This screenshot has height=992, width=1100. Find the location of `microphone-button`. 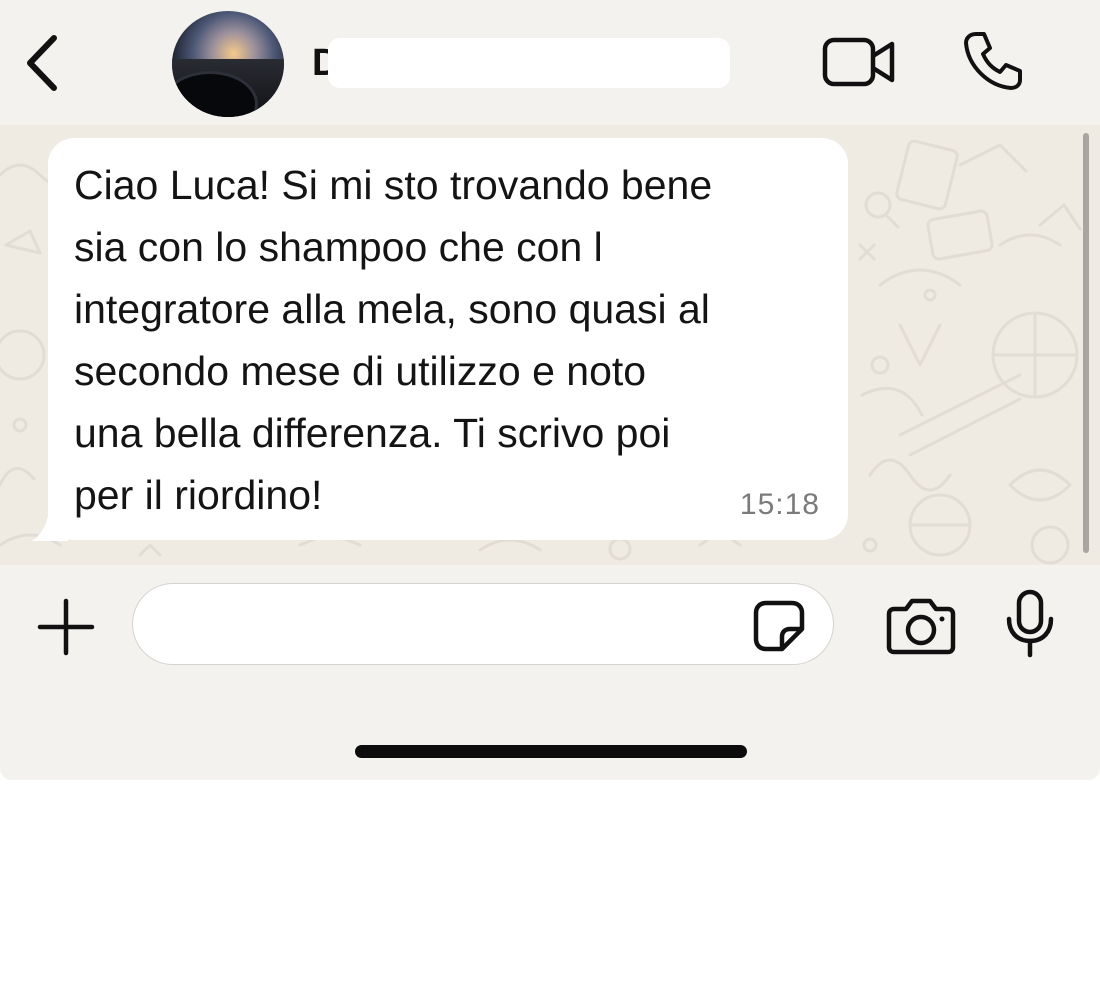

microphone-button is located at coordinates (1030, 624).